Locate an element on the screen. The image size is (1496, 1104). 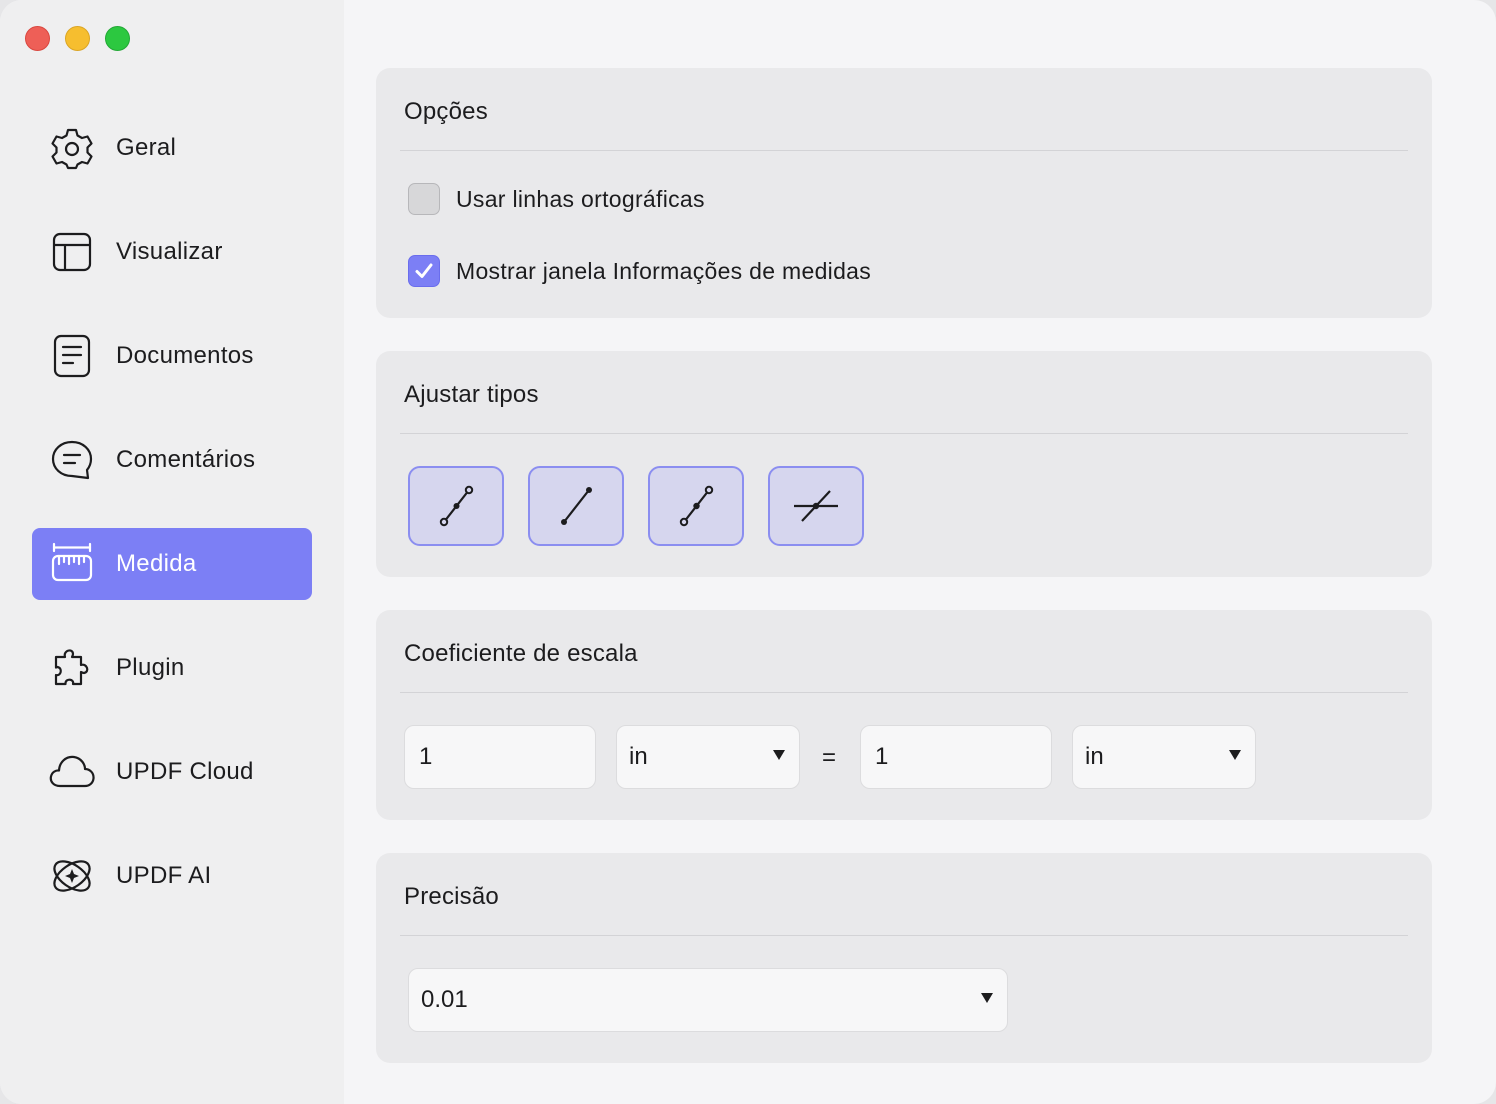
snap-types-title: Ajustar tipos is located at coordinates (471, 394).